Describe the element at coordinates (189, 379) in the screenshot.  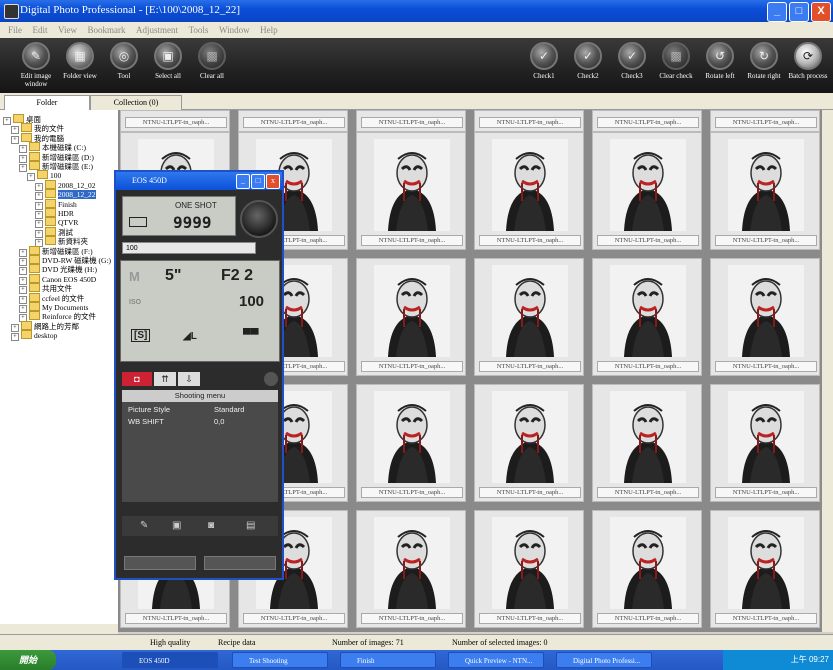
I see `download-tab-icon: ⇩` at that location.